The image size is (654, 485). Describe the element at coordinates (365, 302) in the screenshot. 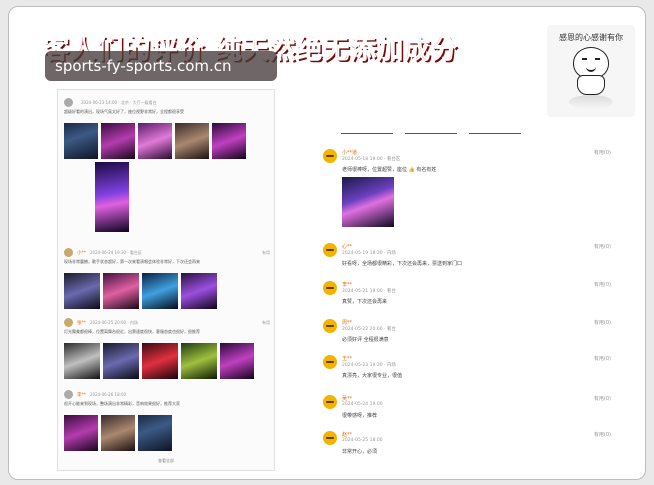

I see `review-text: 真赞，下次还会再来` at that location.